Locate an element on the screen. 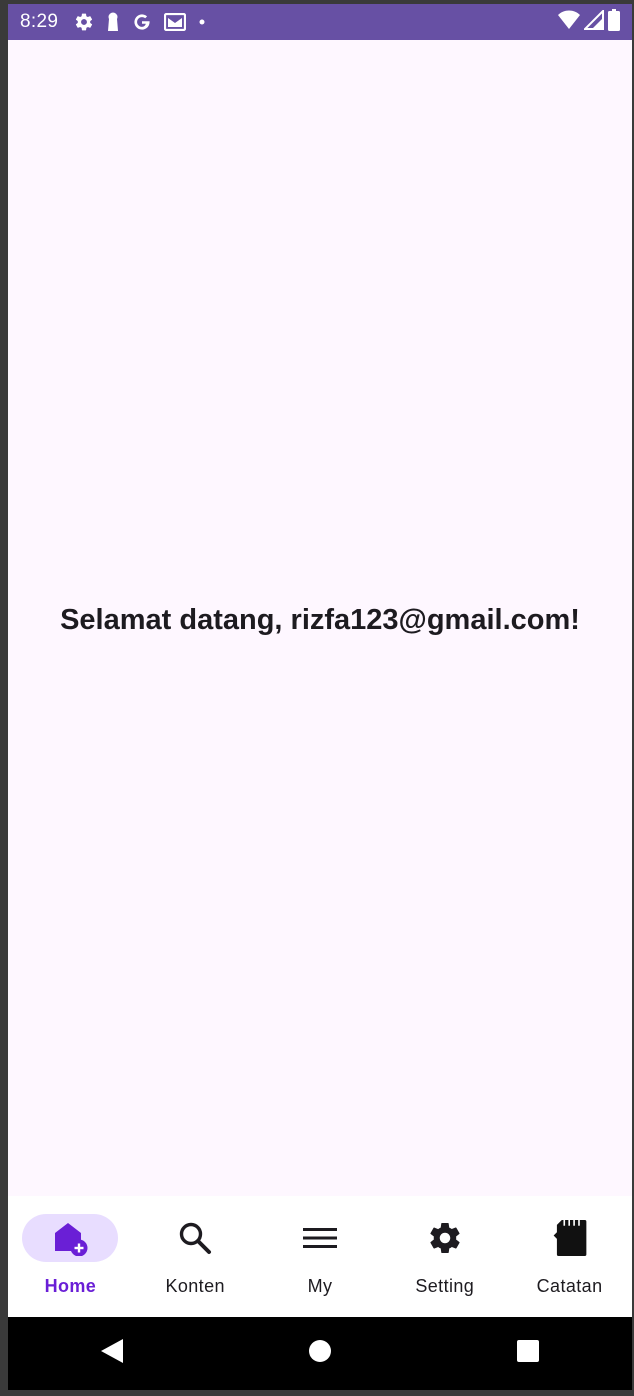 This screenshot has height=1396, width=634. home-circle-icon is located at coordinates (320, 1353).